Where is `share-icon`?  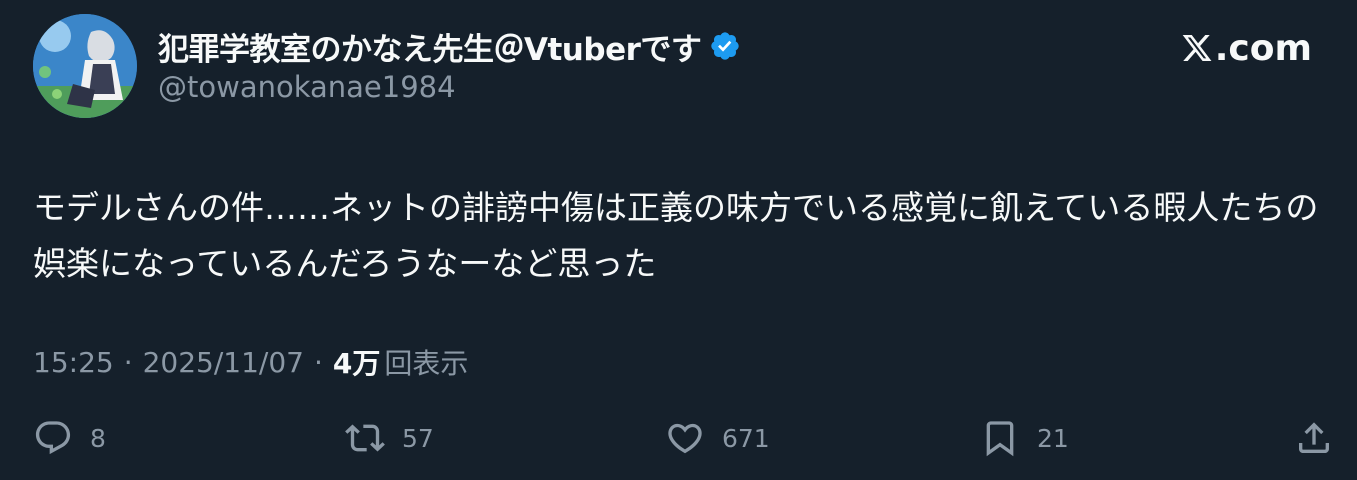 share-icon is located at coordinates (1314, 437).